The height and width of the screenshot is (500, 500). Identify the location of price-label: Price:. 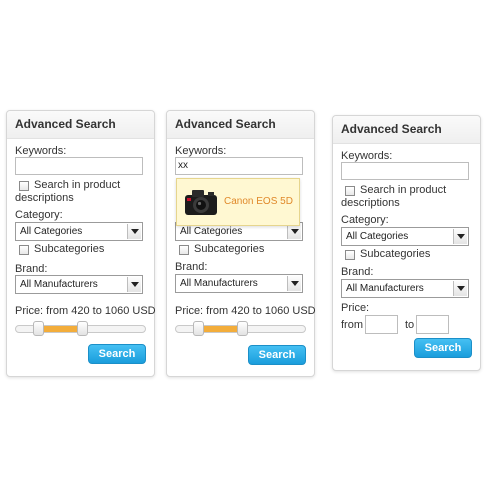
(355, 308).